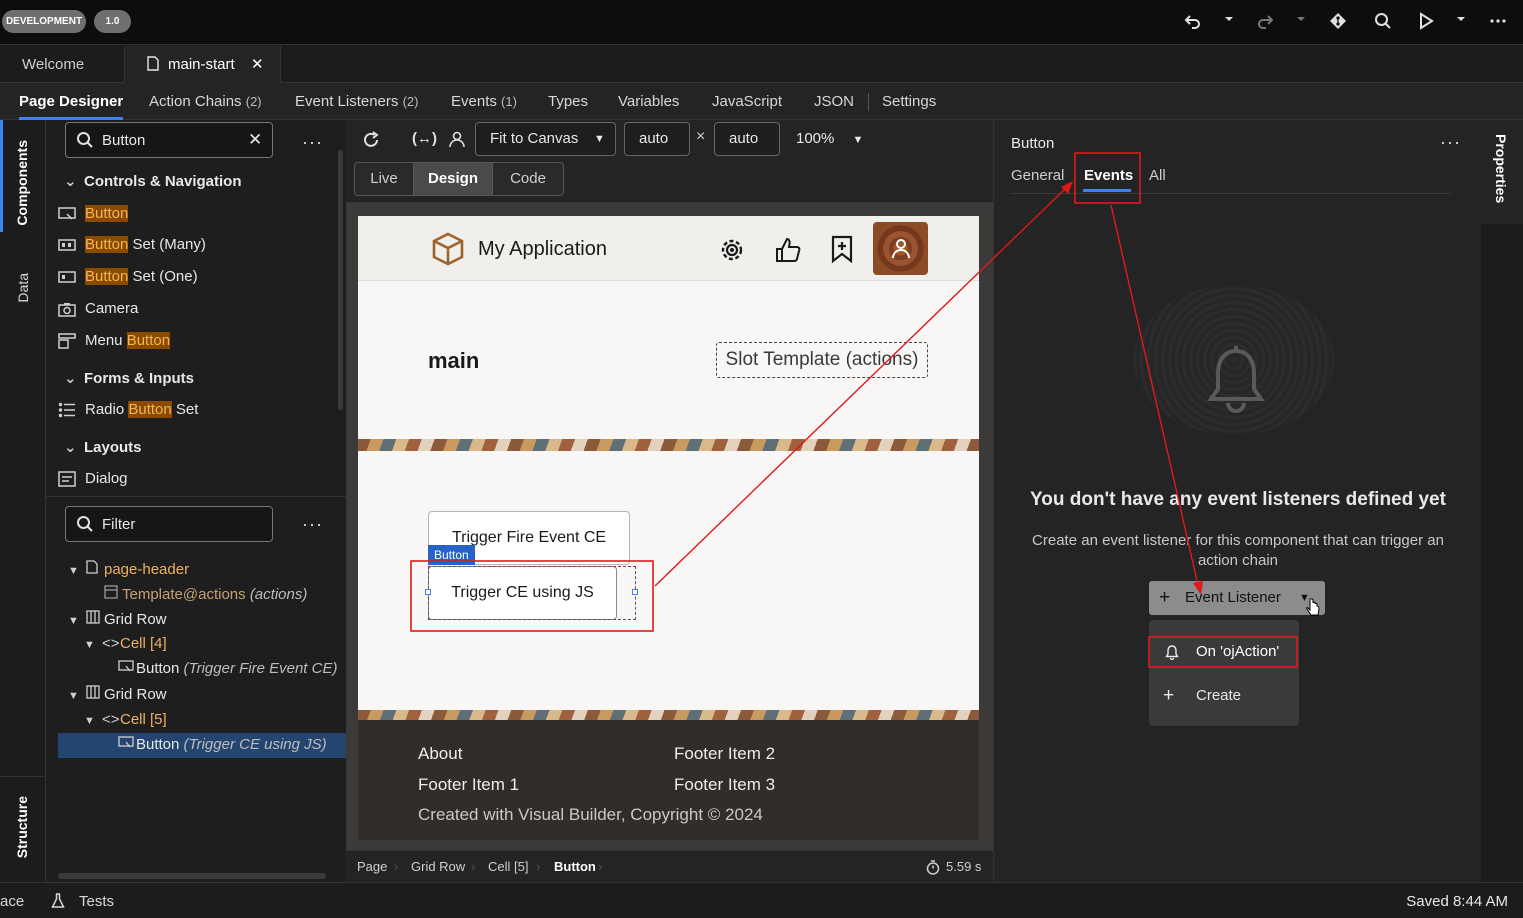 This screenshot has height=918, width=1523. What do you see at coordinates (22, 183) in the screenshot?
I see `rail-tab-components: Components` at bounding box center [22, 183].